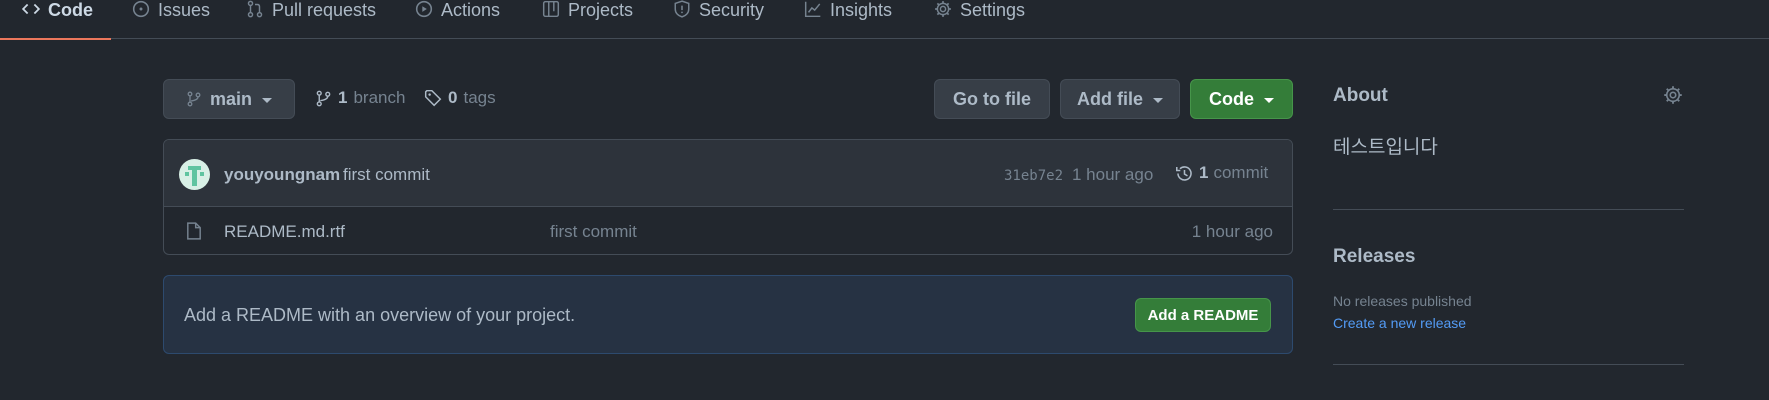 Image resolution: width=1769 pixels, height=400 pixels. I want to click on branch-name: main, so click(230, 98).